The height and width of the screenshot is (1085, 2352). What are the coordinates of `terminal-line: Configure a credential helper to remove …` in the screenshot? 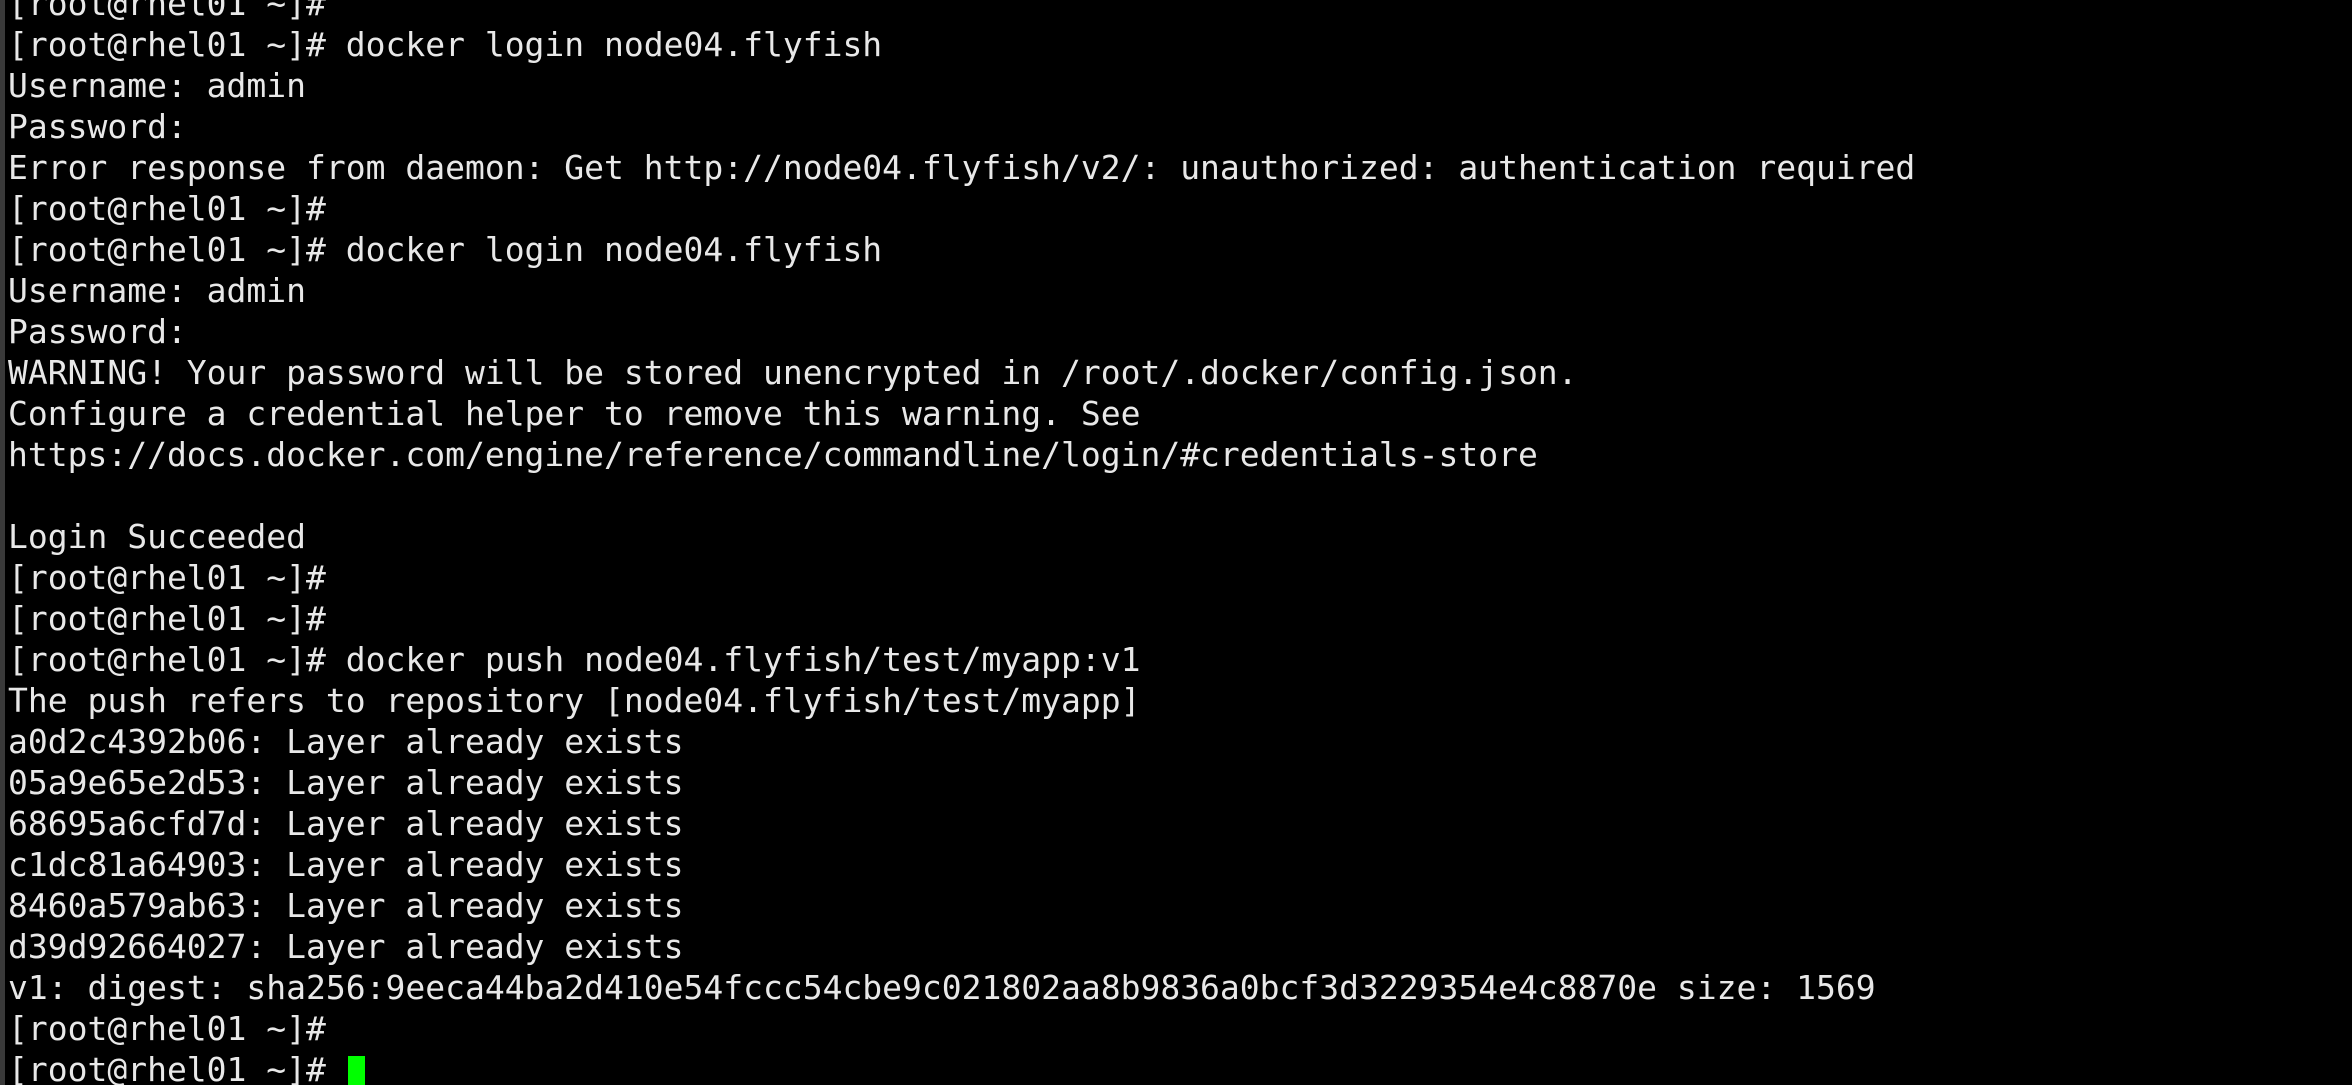 It's located at (574, 413).